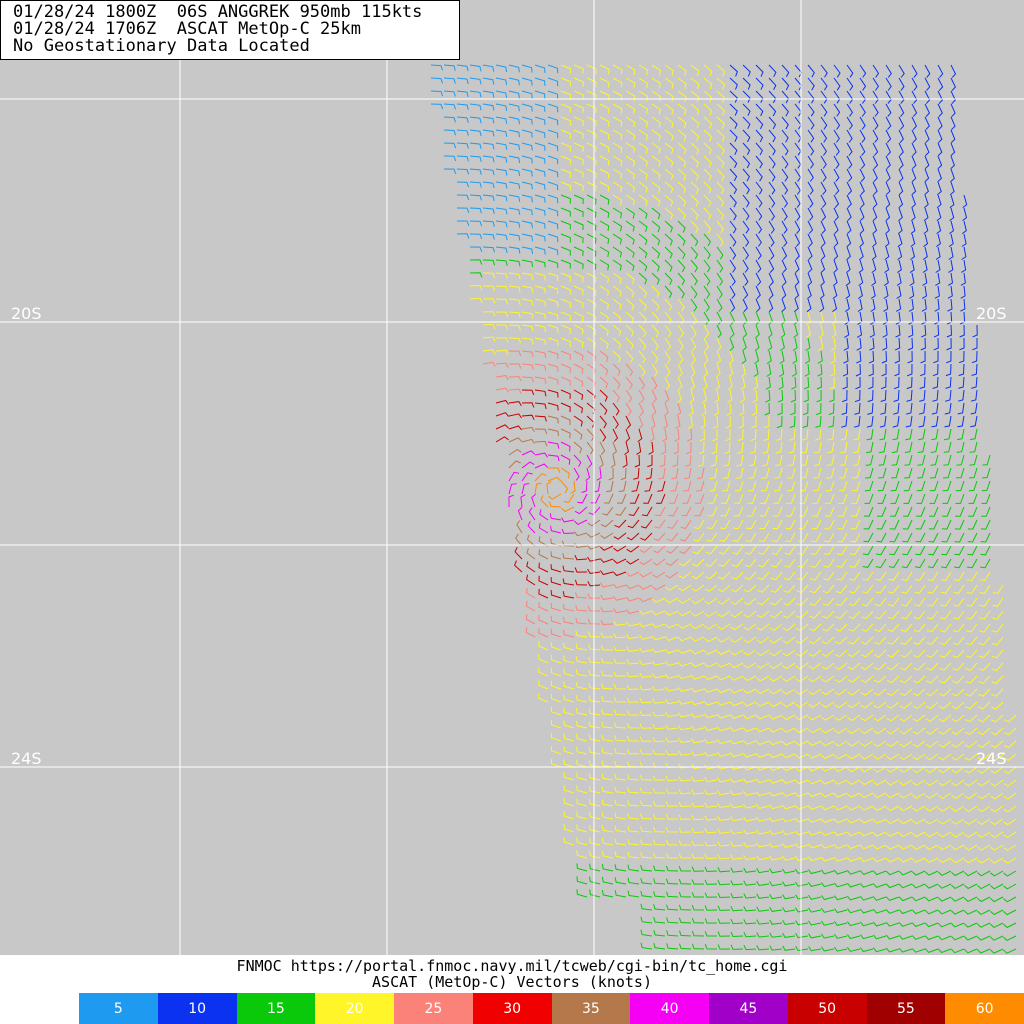  I want to click on latitude-label-24s-right: 24S, so click(991, 758).